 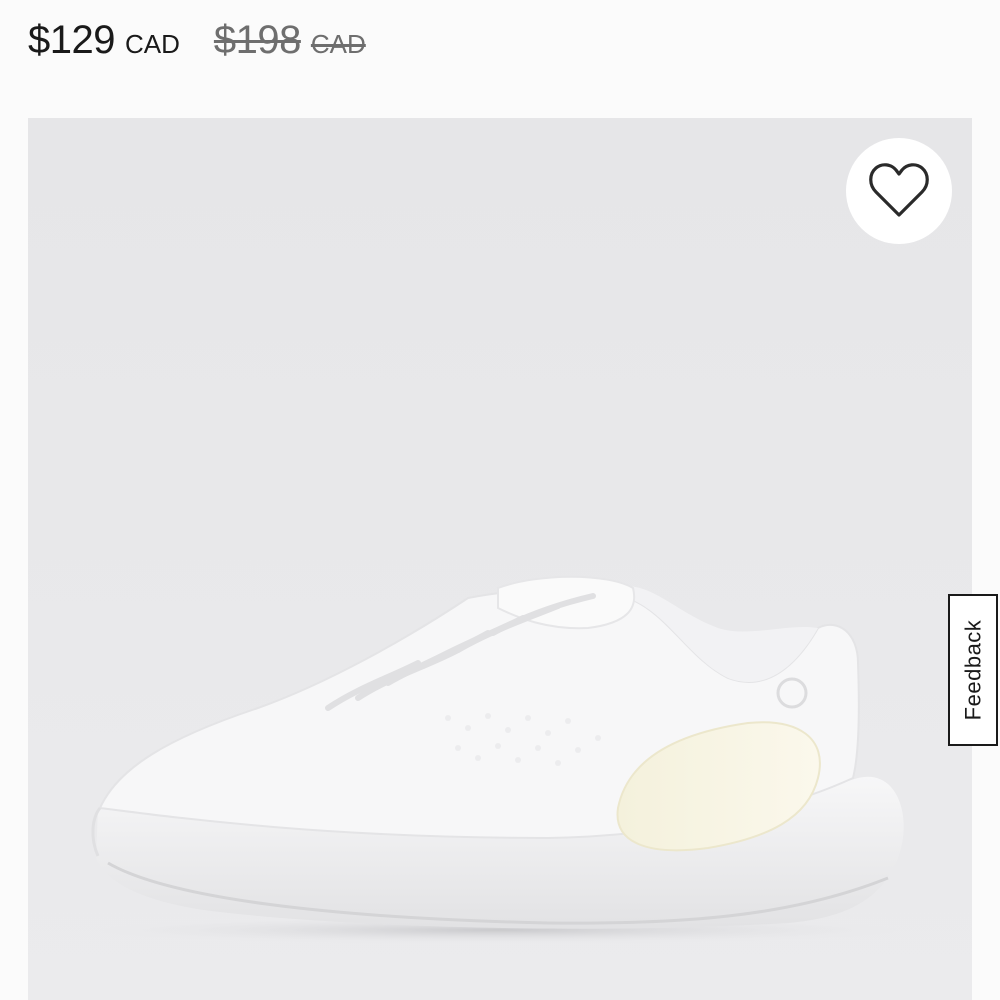 I want to click on wishlist-button, so click(x=899, y=191).